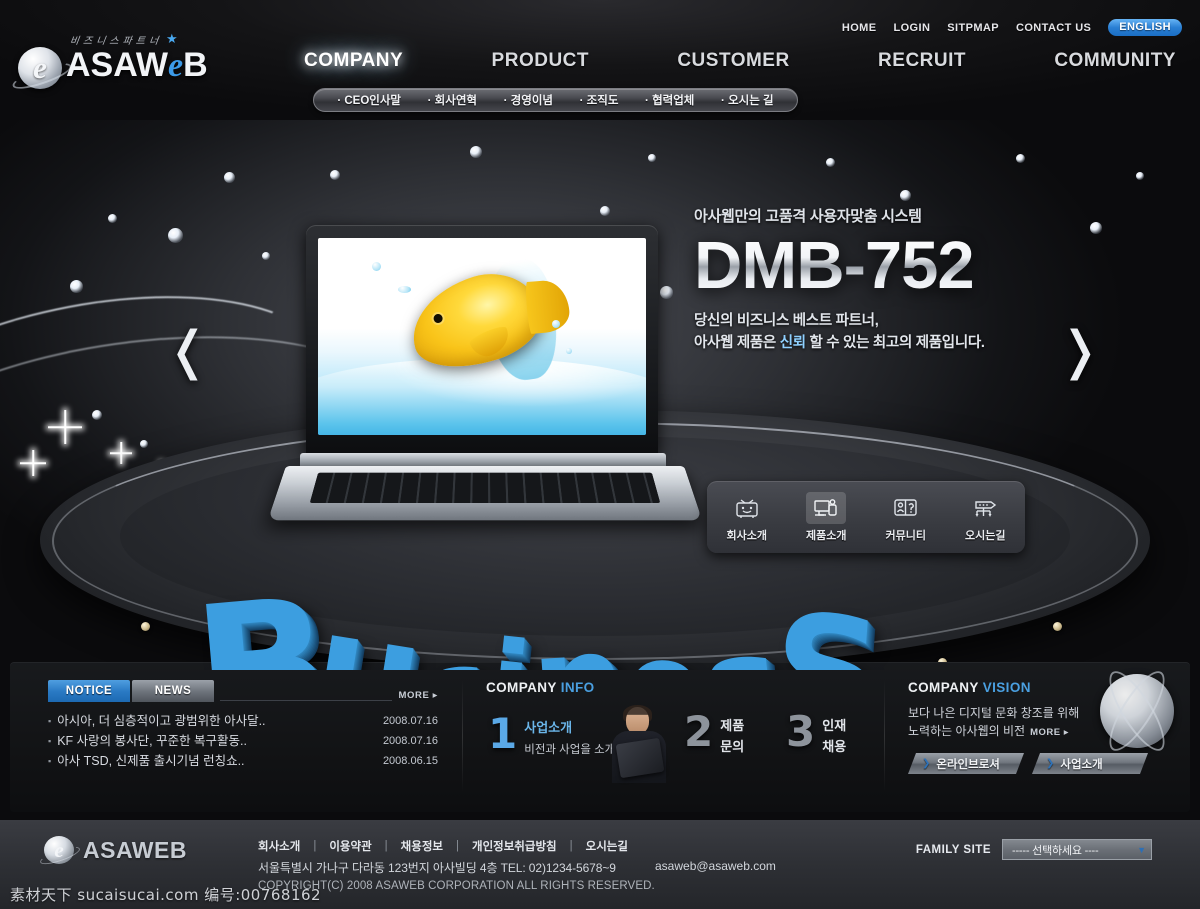 The image size is (1200, 909). What do you see at coordinates (172, 38) in the screenshot?
I see `star-icon: ★` at bounding box center [172, 38].